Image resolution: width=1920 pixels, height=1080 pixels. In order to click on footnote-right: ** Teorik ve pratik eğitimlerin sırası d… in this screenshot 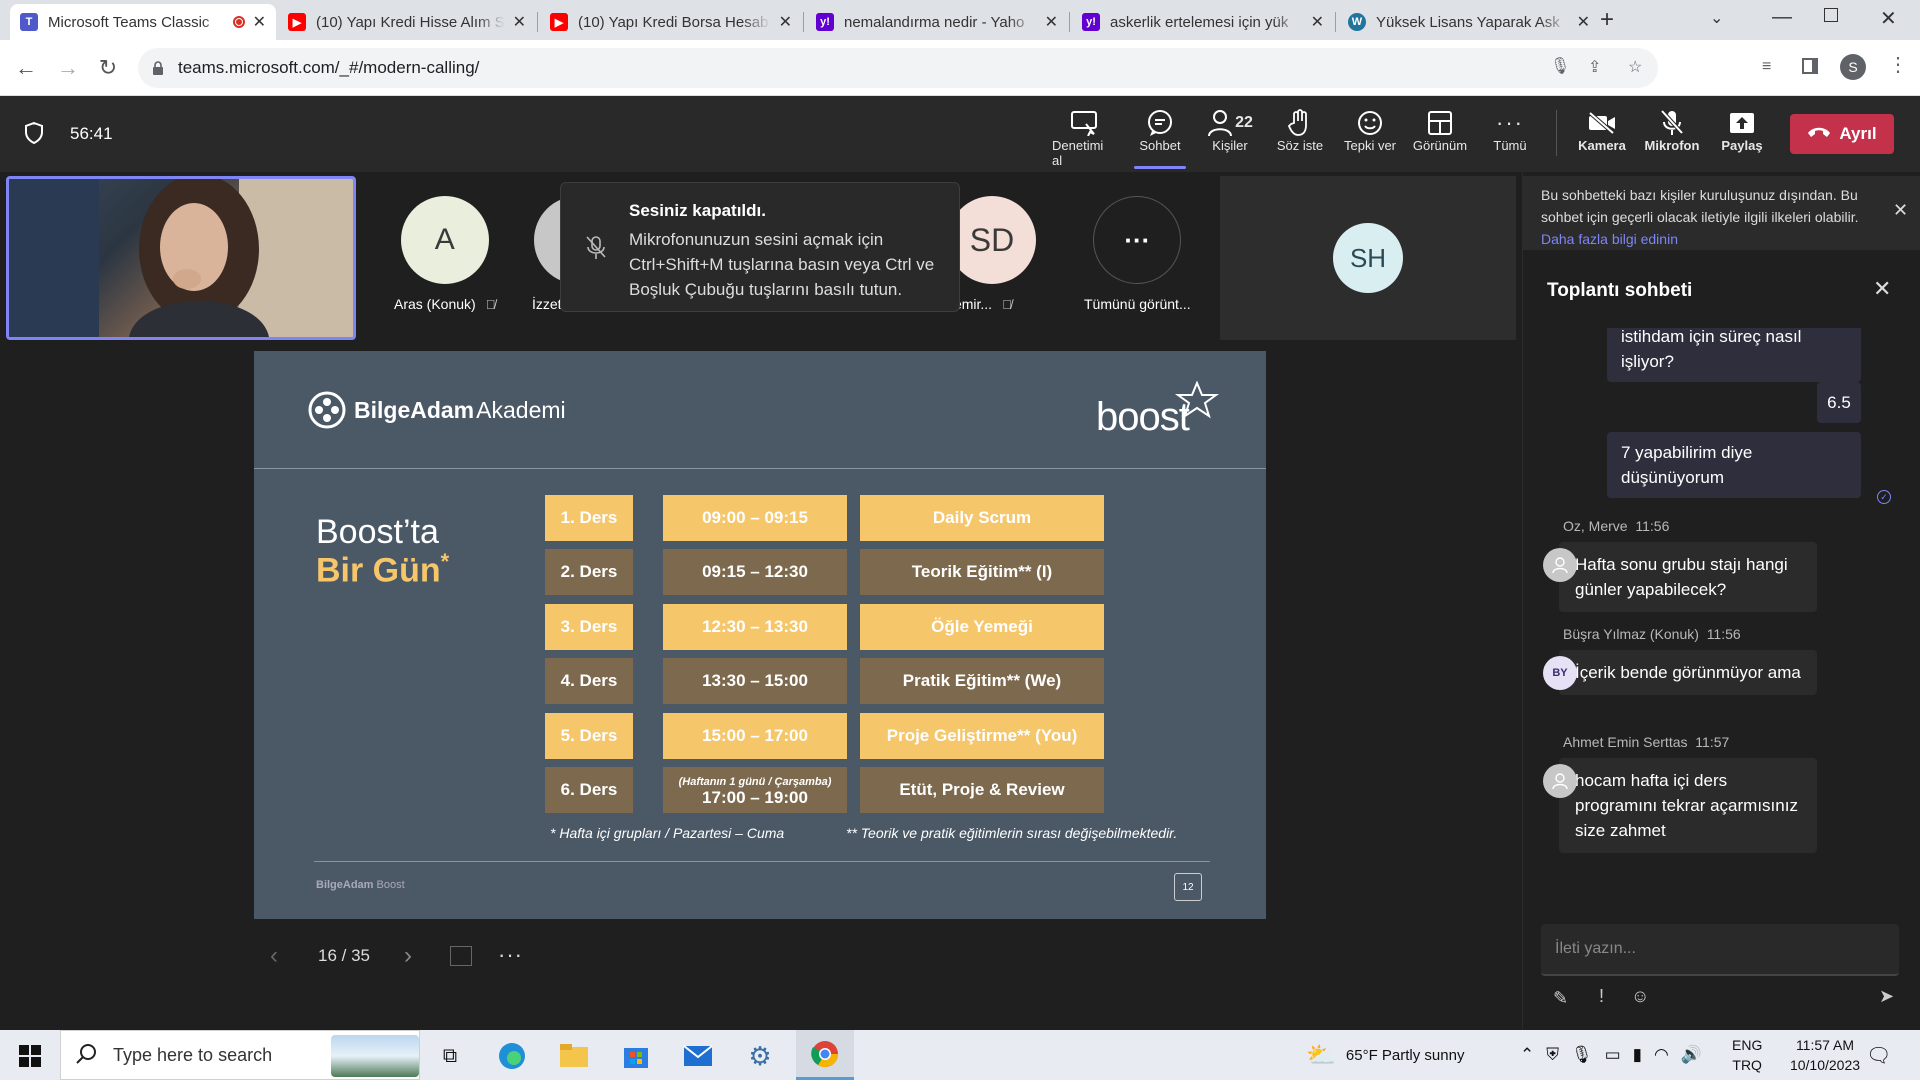, I will do `click(1012, 833)`.